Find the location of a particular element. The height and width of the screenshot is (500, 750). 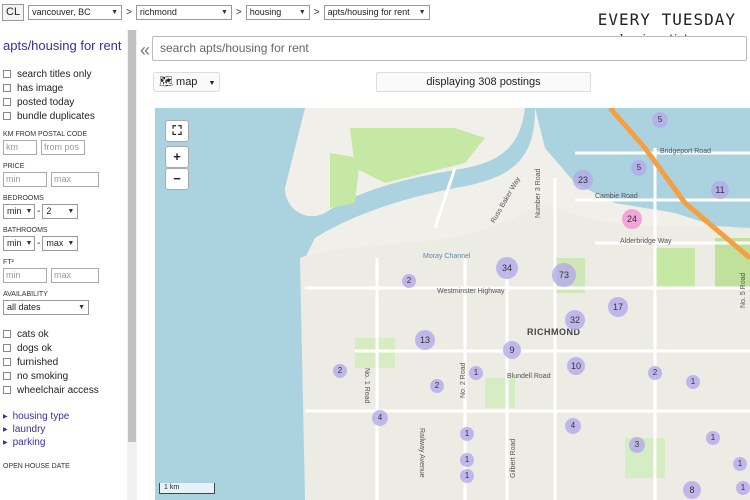

listing-cluster-marker: 9 is located at coordinates (512, 350).